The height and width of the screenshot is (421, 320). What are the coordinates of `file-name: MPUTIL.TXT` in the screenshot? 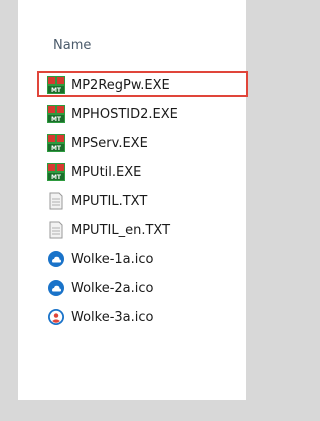 It's located at (109, 201).